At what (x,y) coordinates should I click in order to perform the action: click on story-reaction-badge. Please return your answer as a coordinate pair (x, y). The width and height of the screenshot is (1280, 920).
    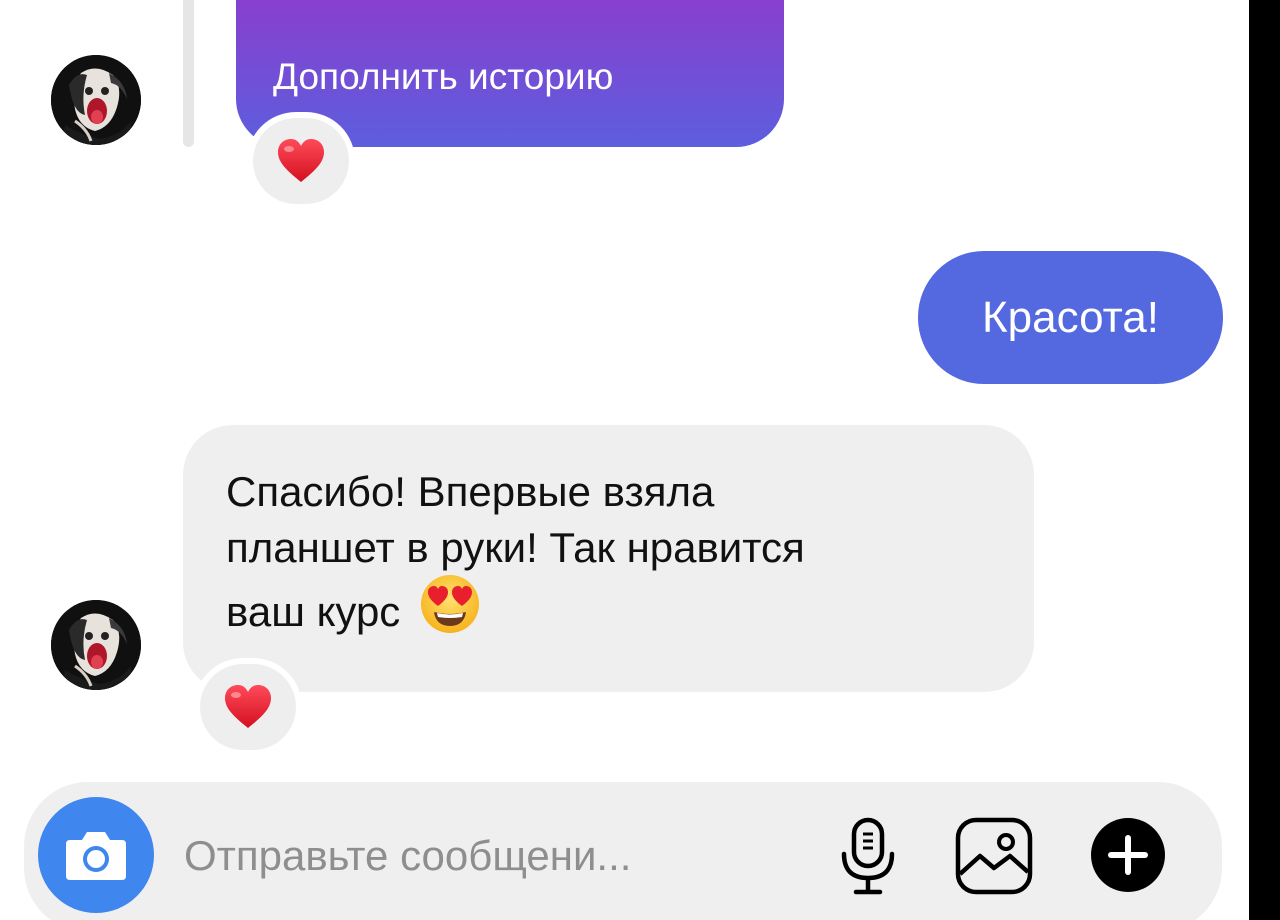
    Looking at the image, I should click on (301, 161).